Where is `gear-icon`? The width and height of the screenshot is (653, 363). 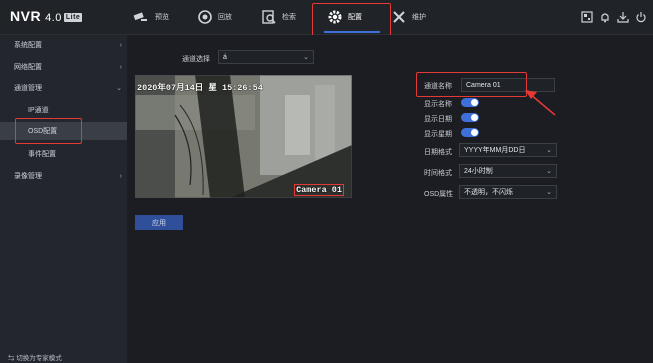 gear-icon is located at coordinates (335, 17).